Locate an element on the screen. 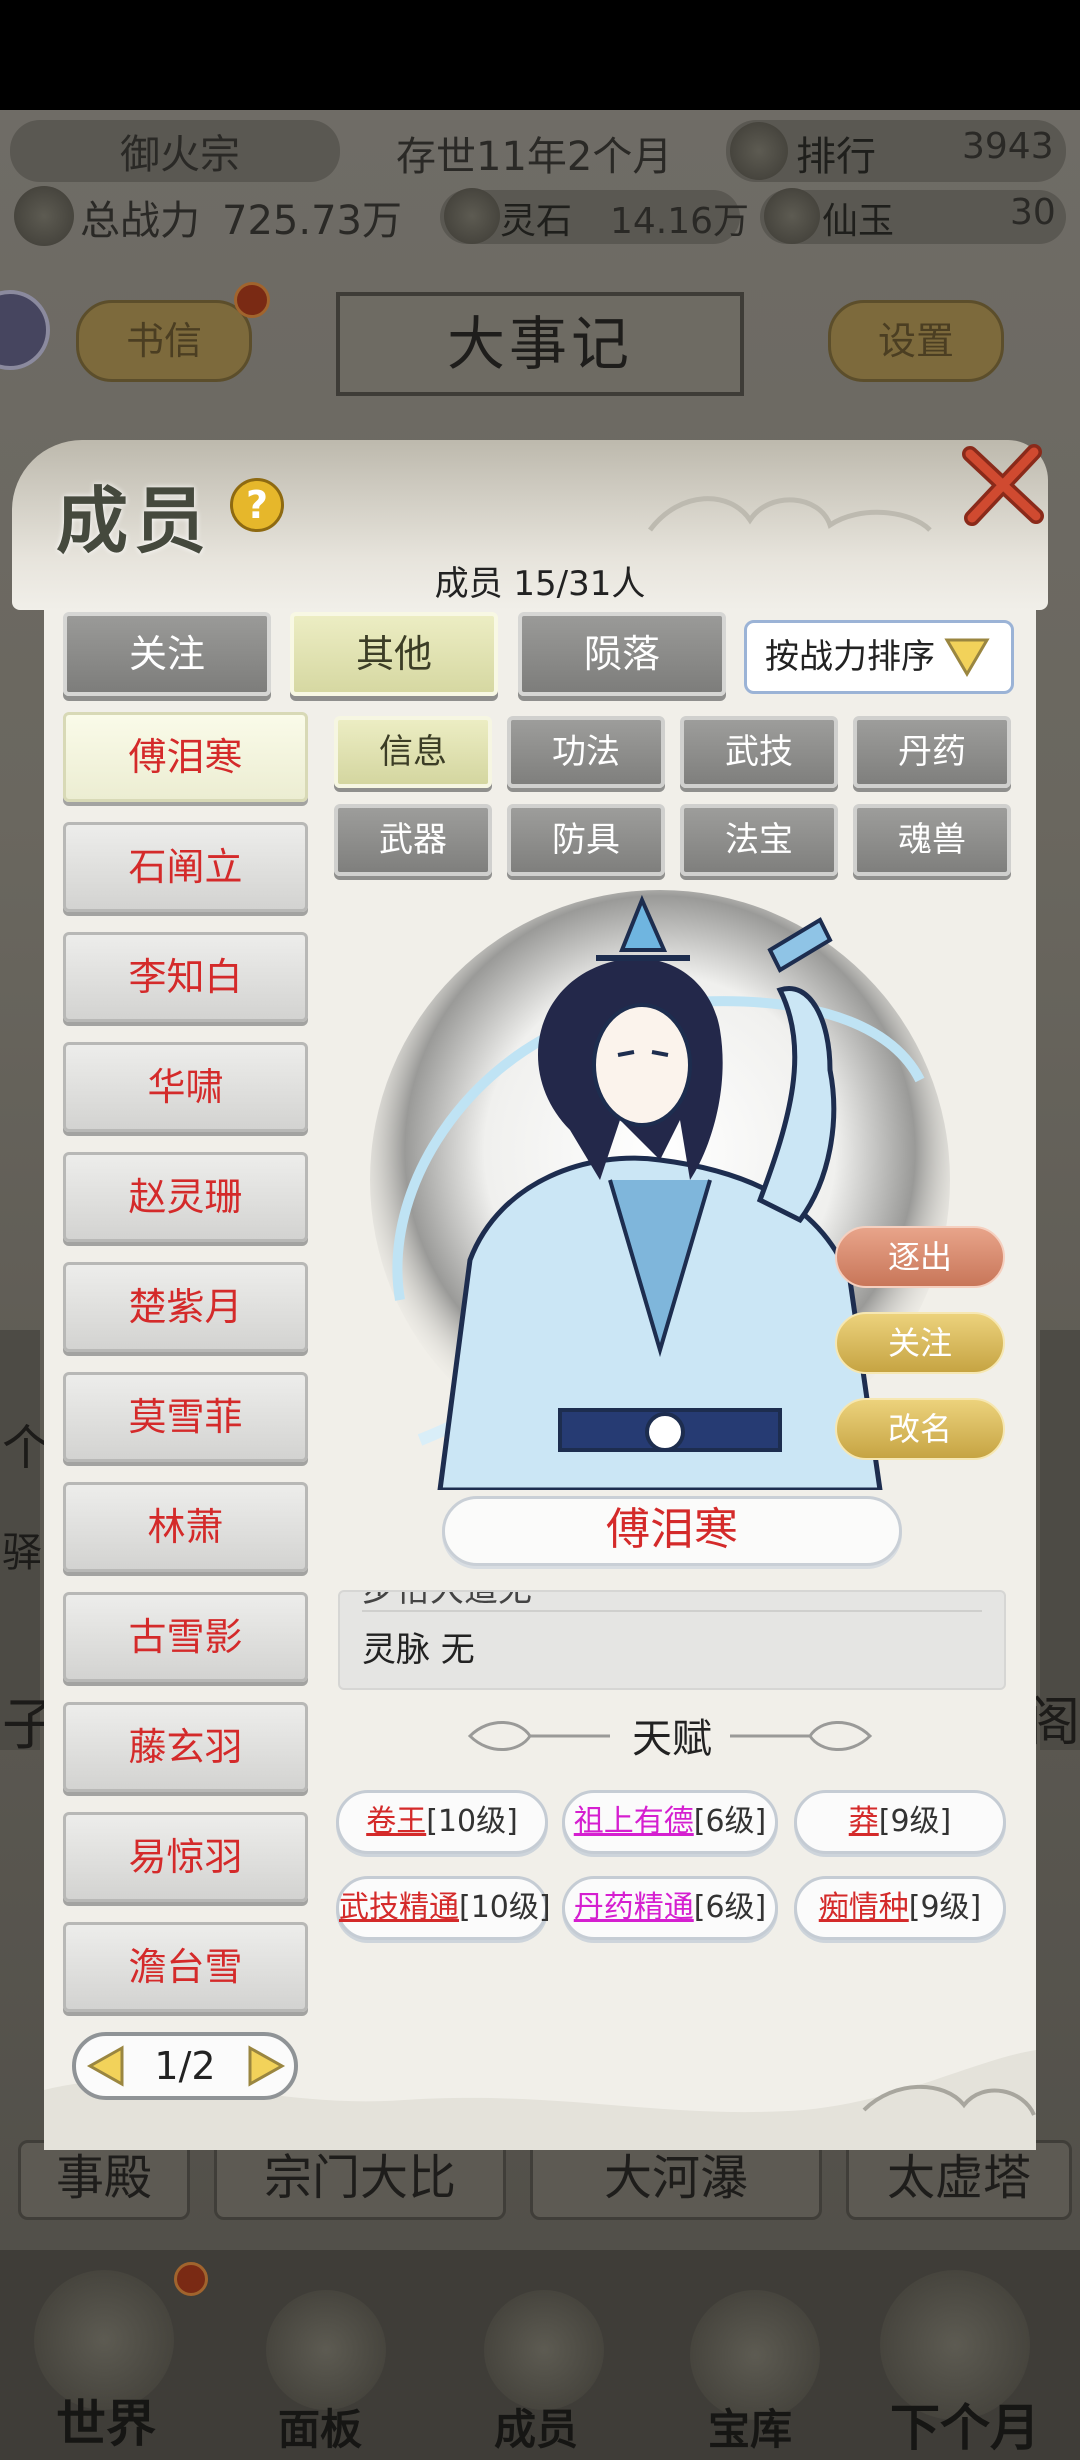 The width and height of the screenshot is (1080, 2460). talent-item-4: 武技精通[10级] is located at coordinates (443, 1908).